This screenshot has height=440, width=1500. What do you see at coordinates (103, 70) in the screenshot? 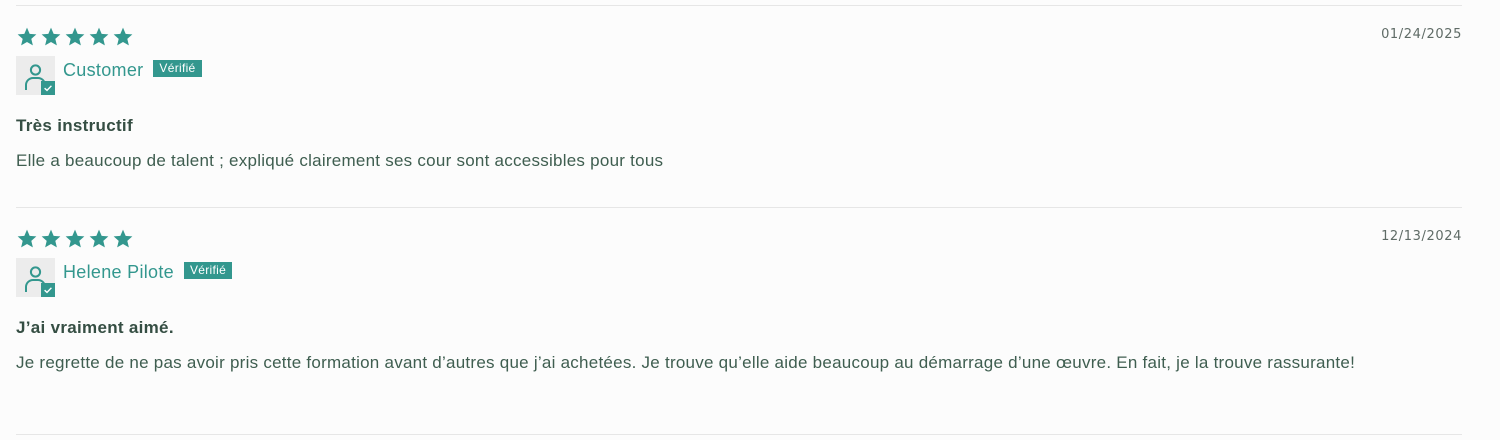
I see `author-name: Customer` at bounding box center [103, 70].